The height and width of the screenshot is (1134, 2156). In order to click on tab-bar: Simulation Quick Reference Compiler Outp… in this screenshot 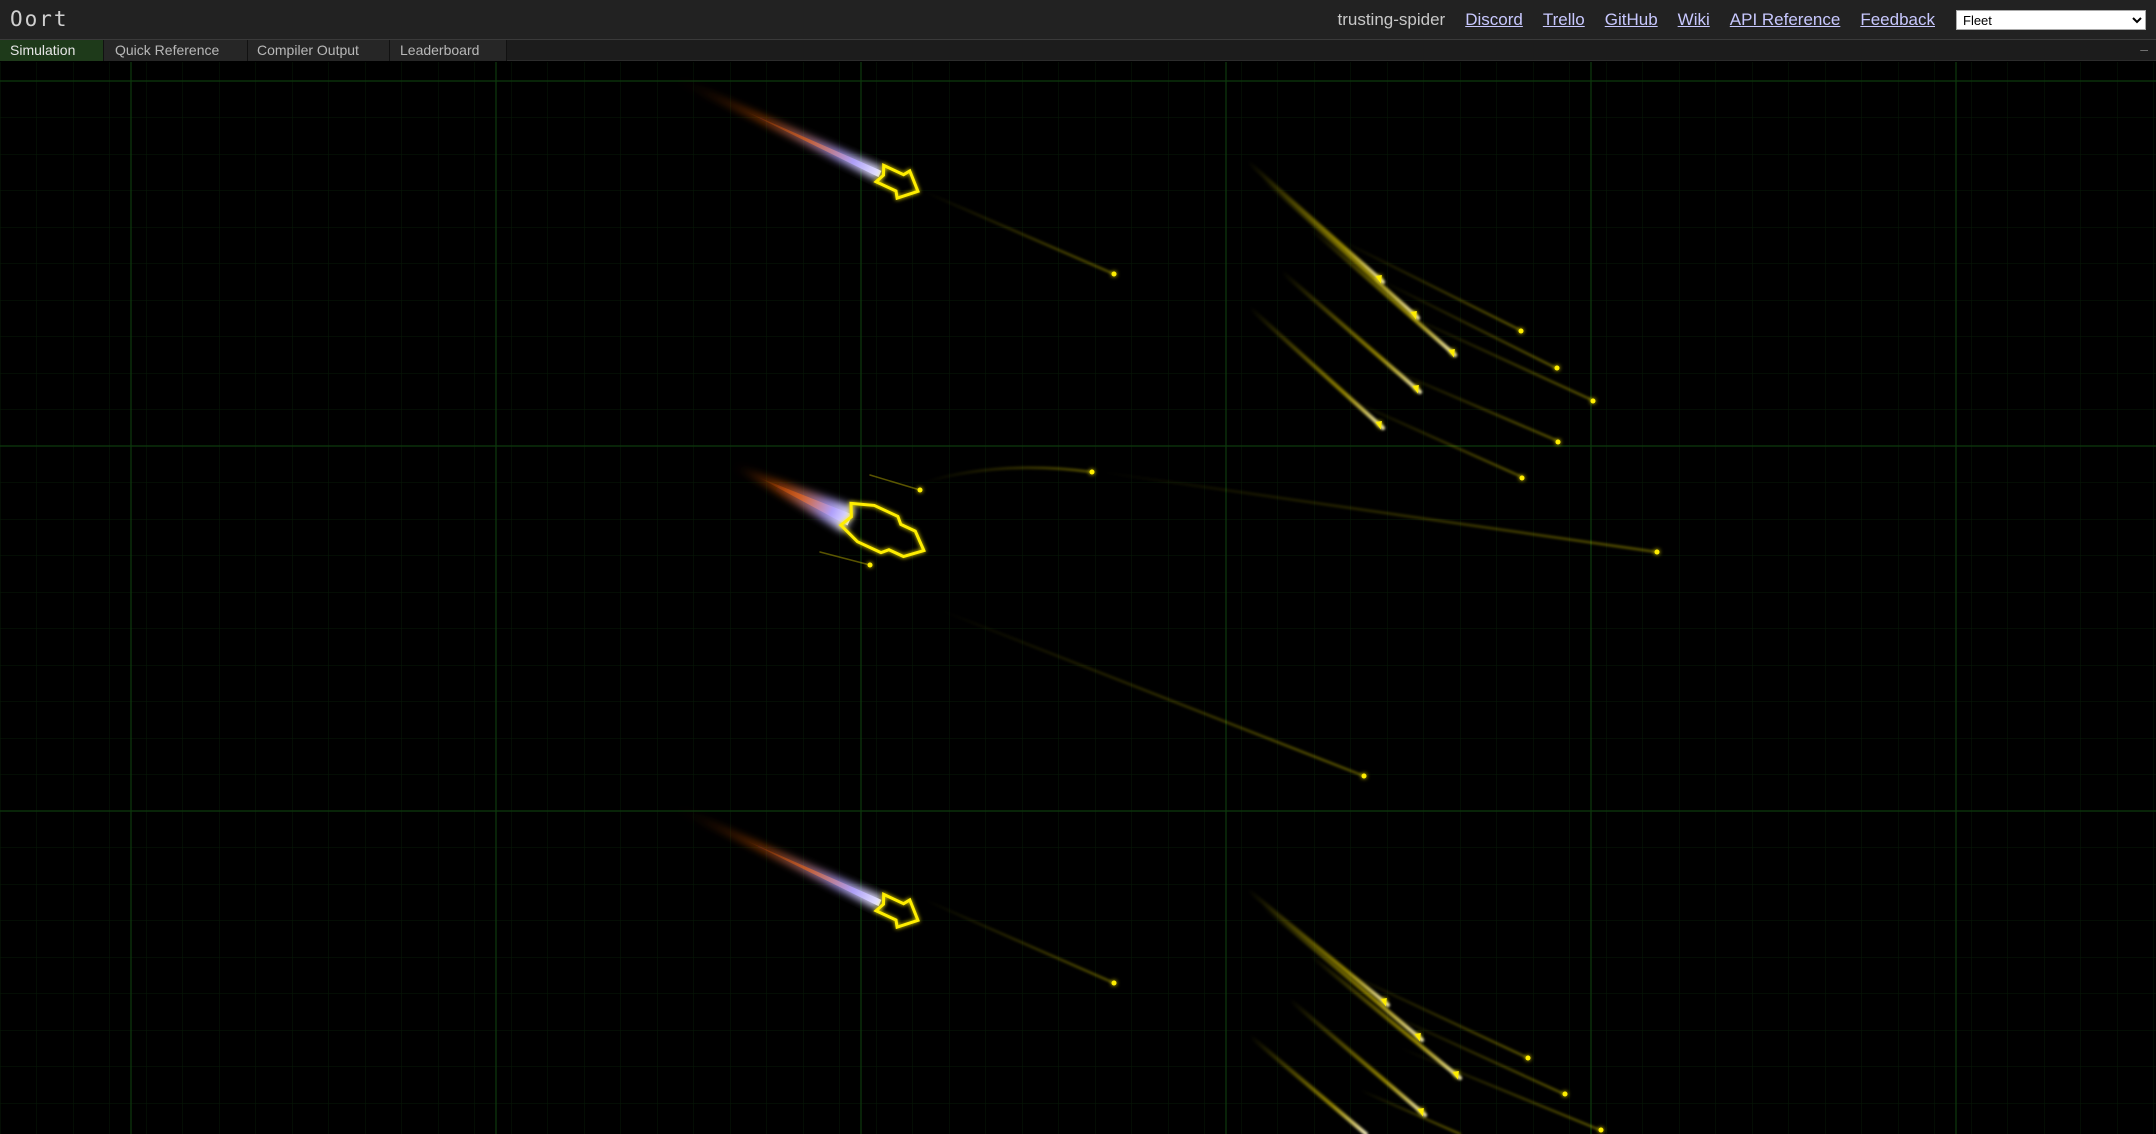, I will do `click(1078, 50)`.